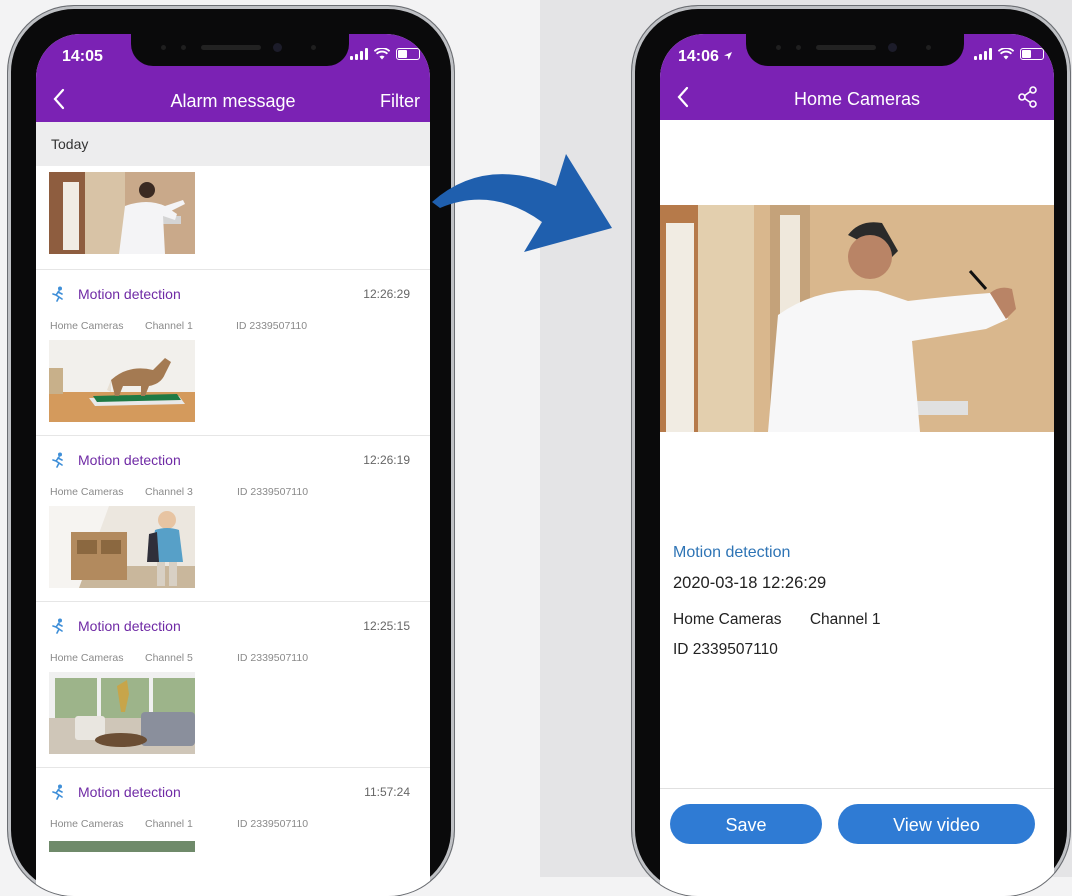 The height and width of the screenshot is (896, 1072). What do you see at coordinates (750, 583) in the screenshot?
I see `event-datetime: 2020-03-18 12:26:29` at bounding box center [750, 583].